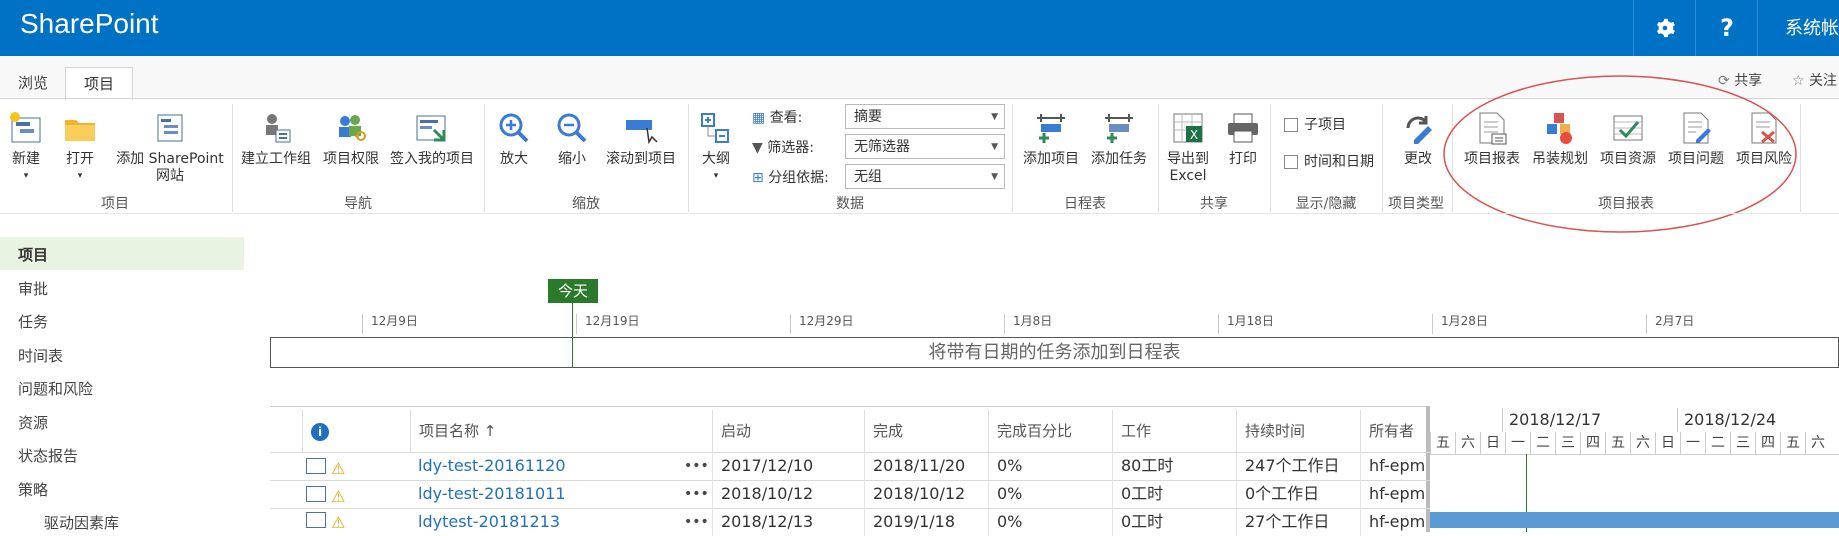 The height and width of the screenshot is (536, 1839). Describe the element at coordinates (33, 489) in the screenshot. I see `nav-item-strategy: 策略` at that location.